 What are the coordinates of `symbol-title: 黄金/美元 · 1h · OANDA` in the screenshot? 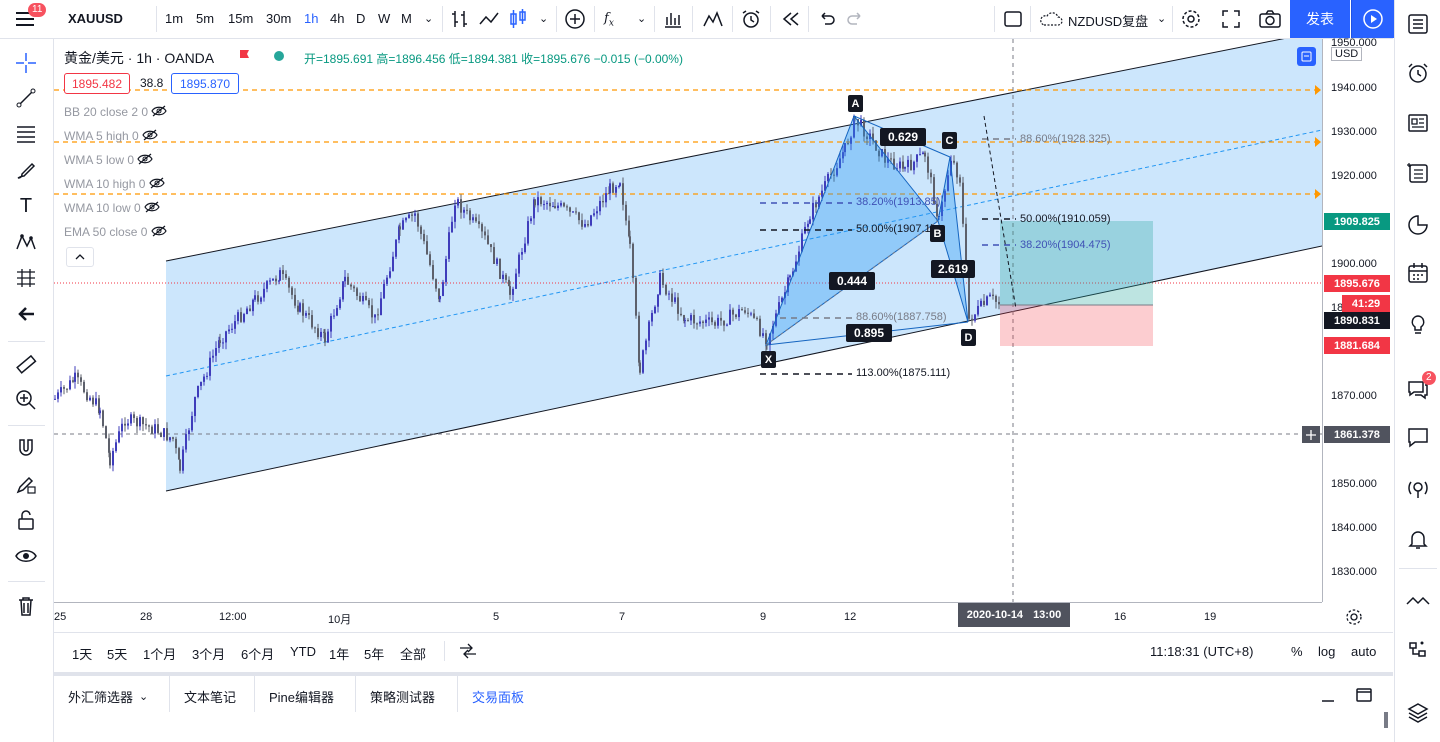 It's located at (139, 58).